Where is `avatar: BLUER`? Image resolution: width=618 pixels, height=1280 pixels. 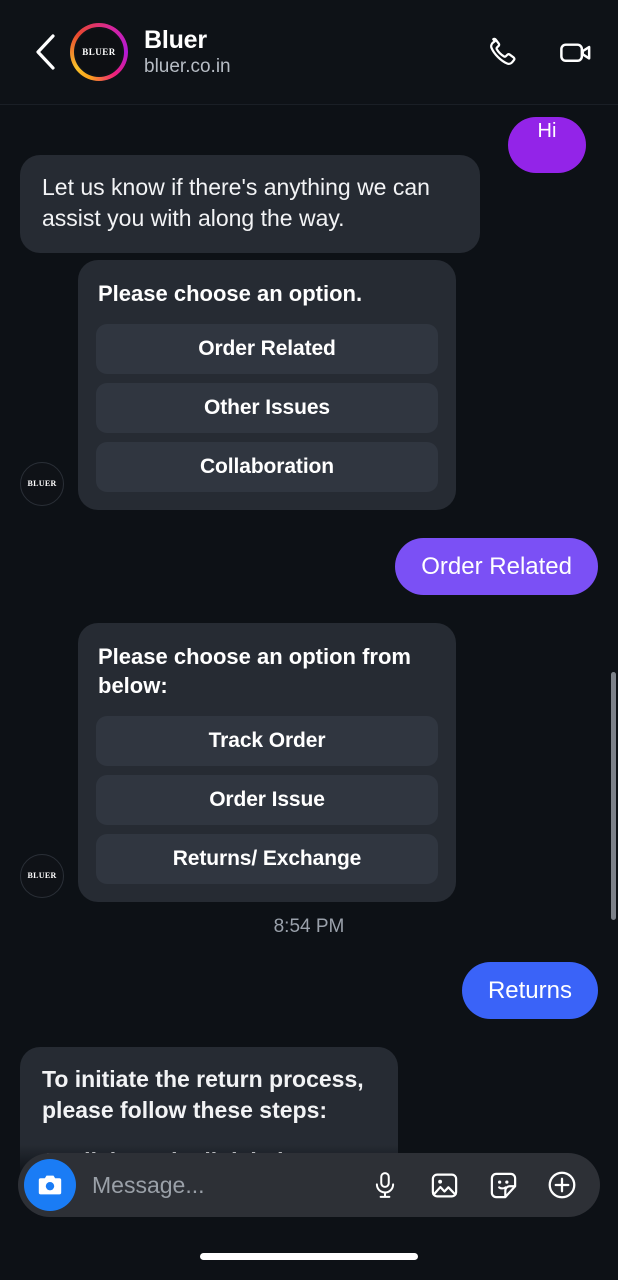
avatar: BLUER is located at coordinates (99, 52).